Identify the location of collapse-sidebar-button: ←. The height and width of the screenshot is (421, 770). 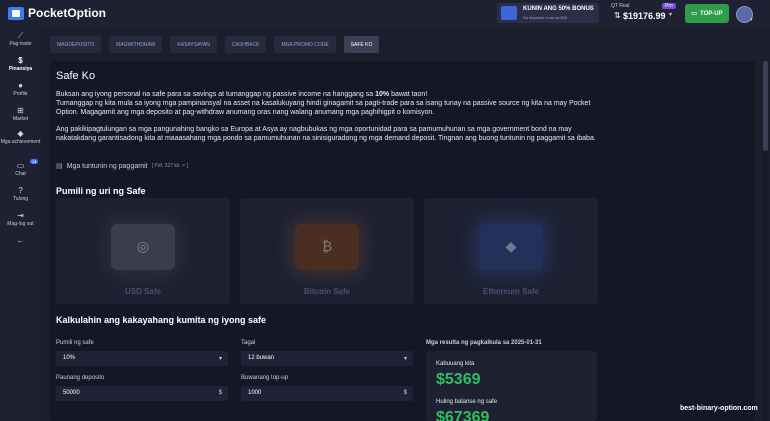
(20, 241).